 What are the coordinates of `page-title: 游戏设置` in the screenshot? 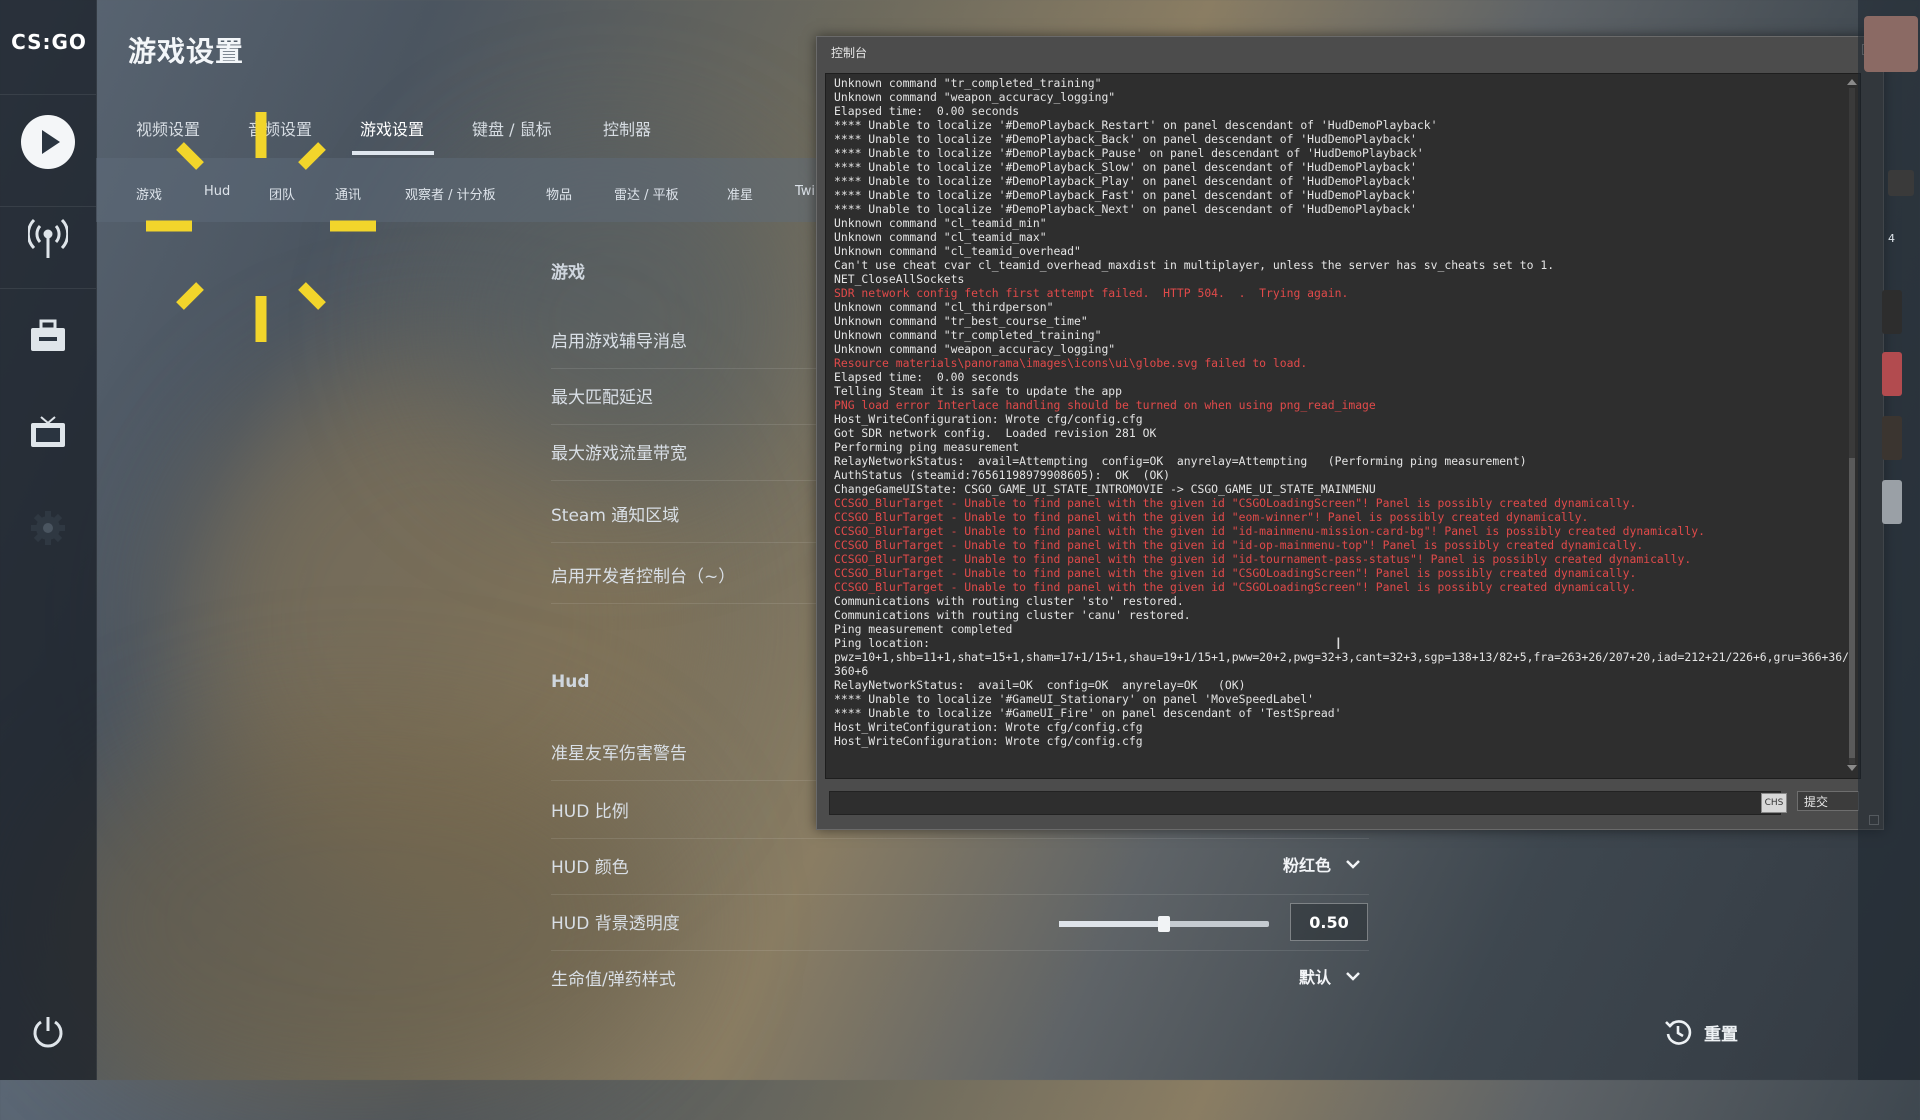 It's located at (186, 51).